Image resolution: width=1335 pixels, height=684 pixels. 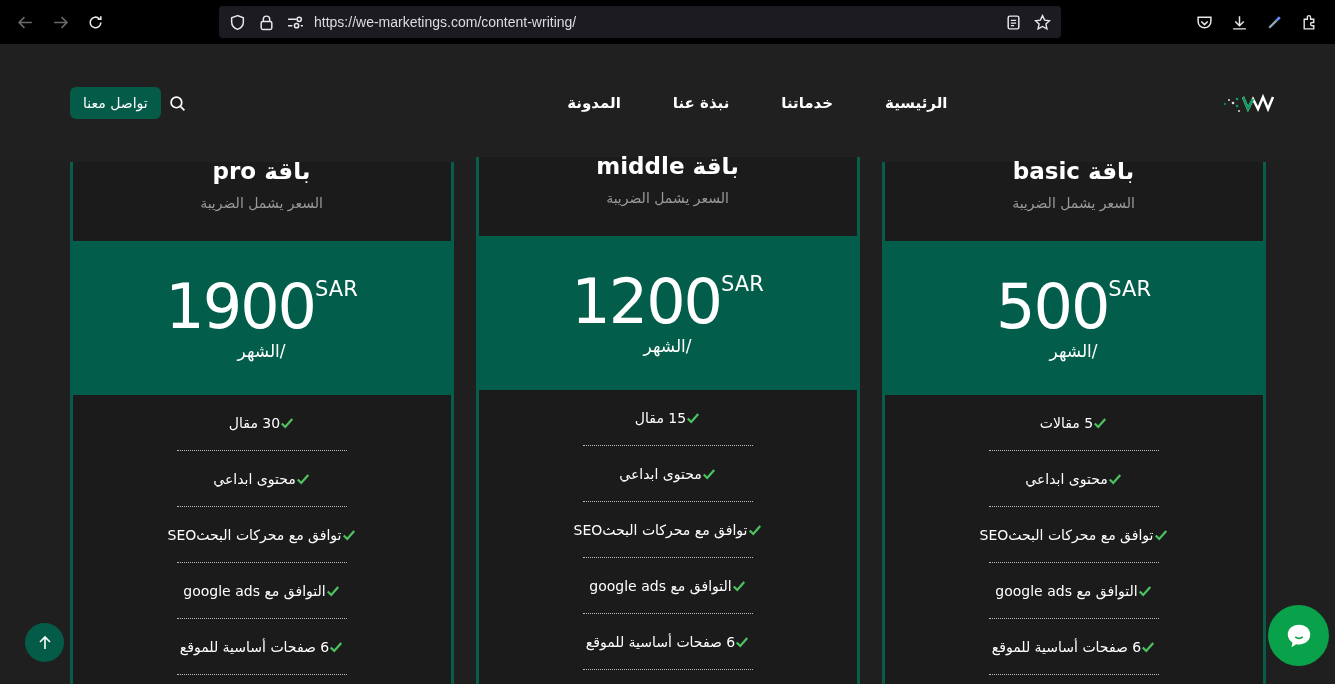 I want to click on url-text: https://we-marketings.com/content-writing/, so click(x=445, y=22).